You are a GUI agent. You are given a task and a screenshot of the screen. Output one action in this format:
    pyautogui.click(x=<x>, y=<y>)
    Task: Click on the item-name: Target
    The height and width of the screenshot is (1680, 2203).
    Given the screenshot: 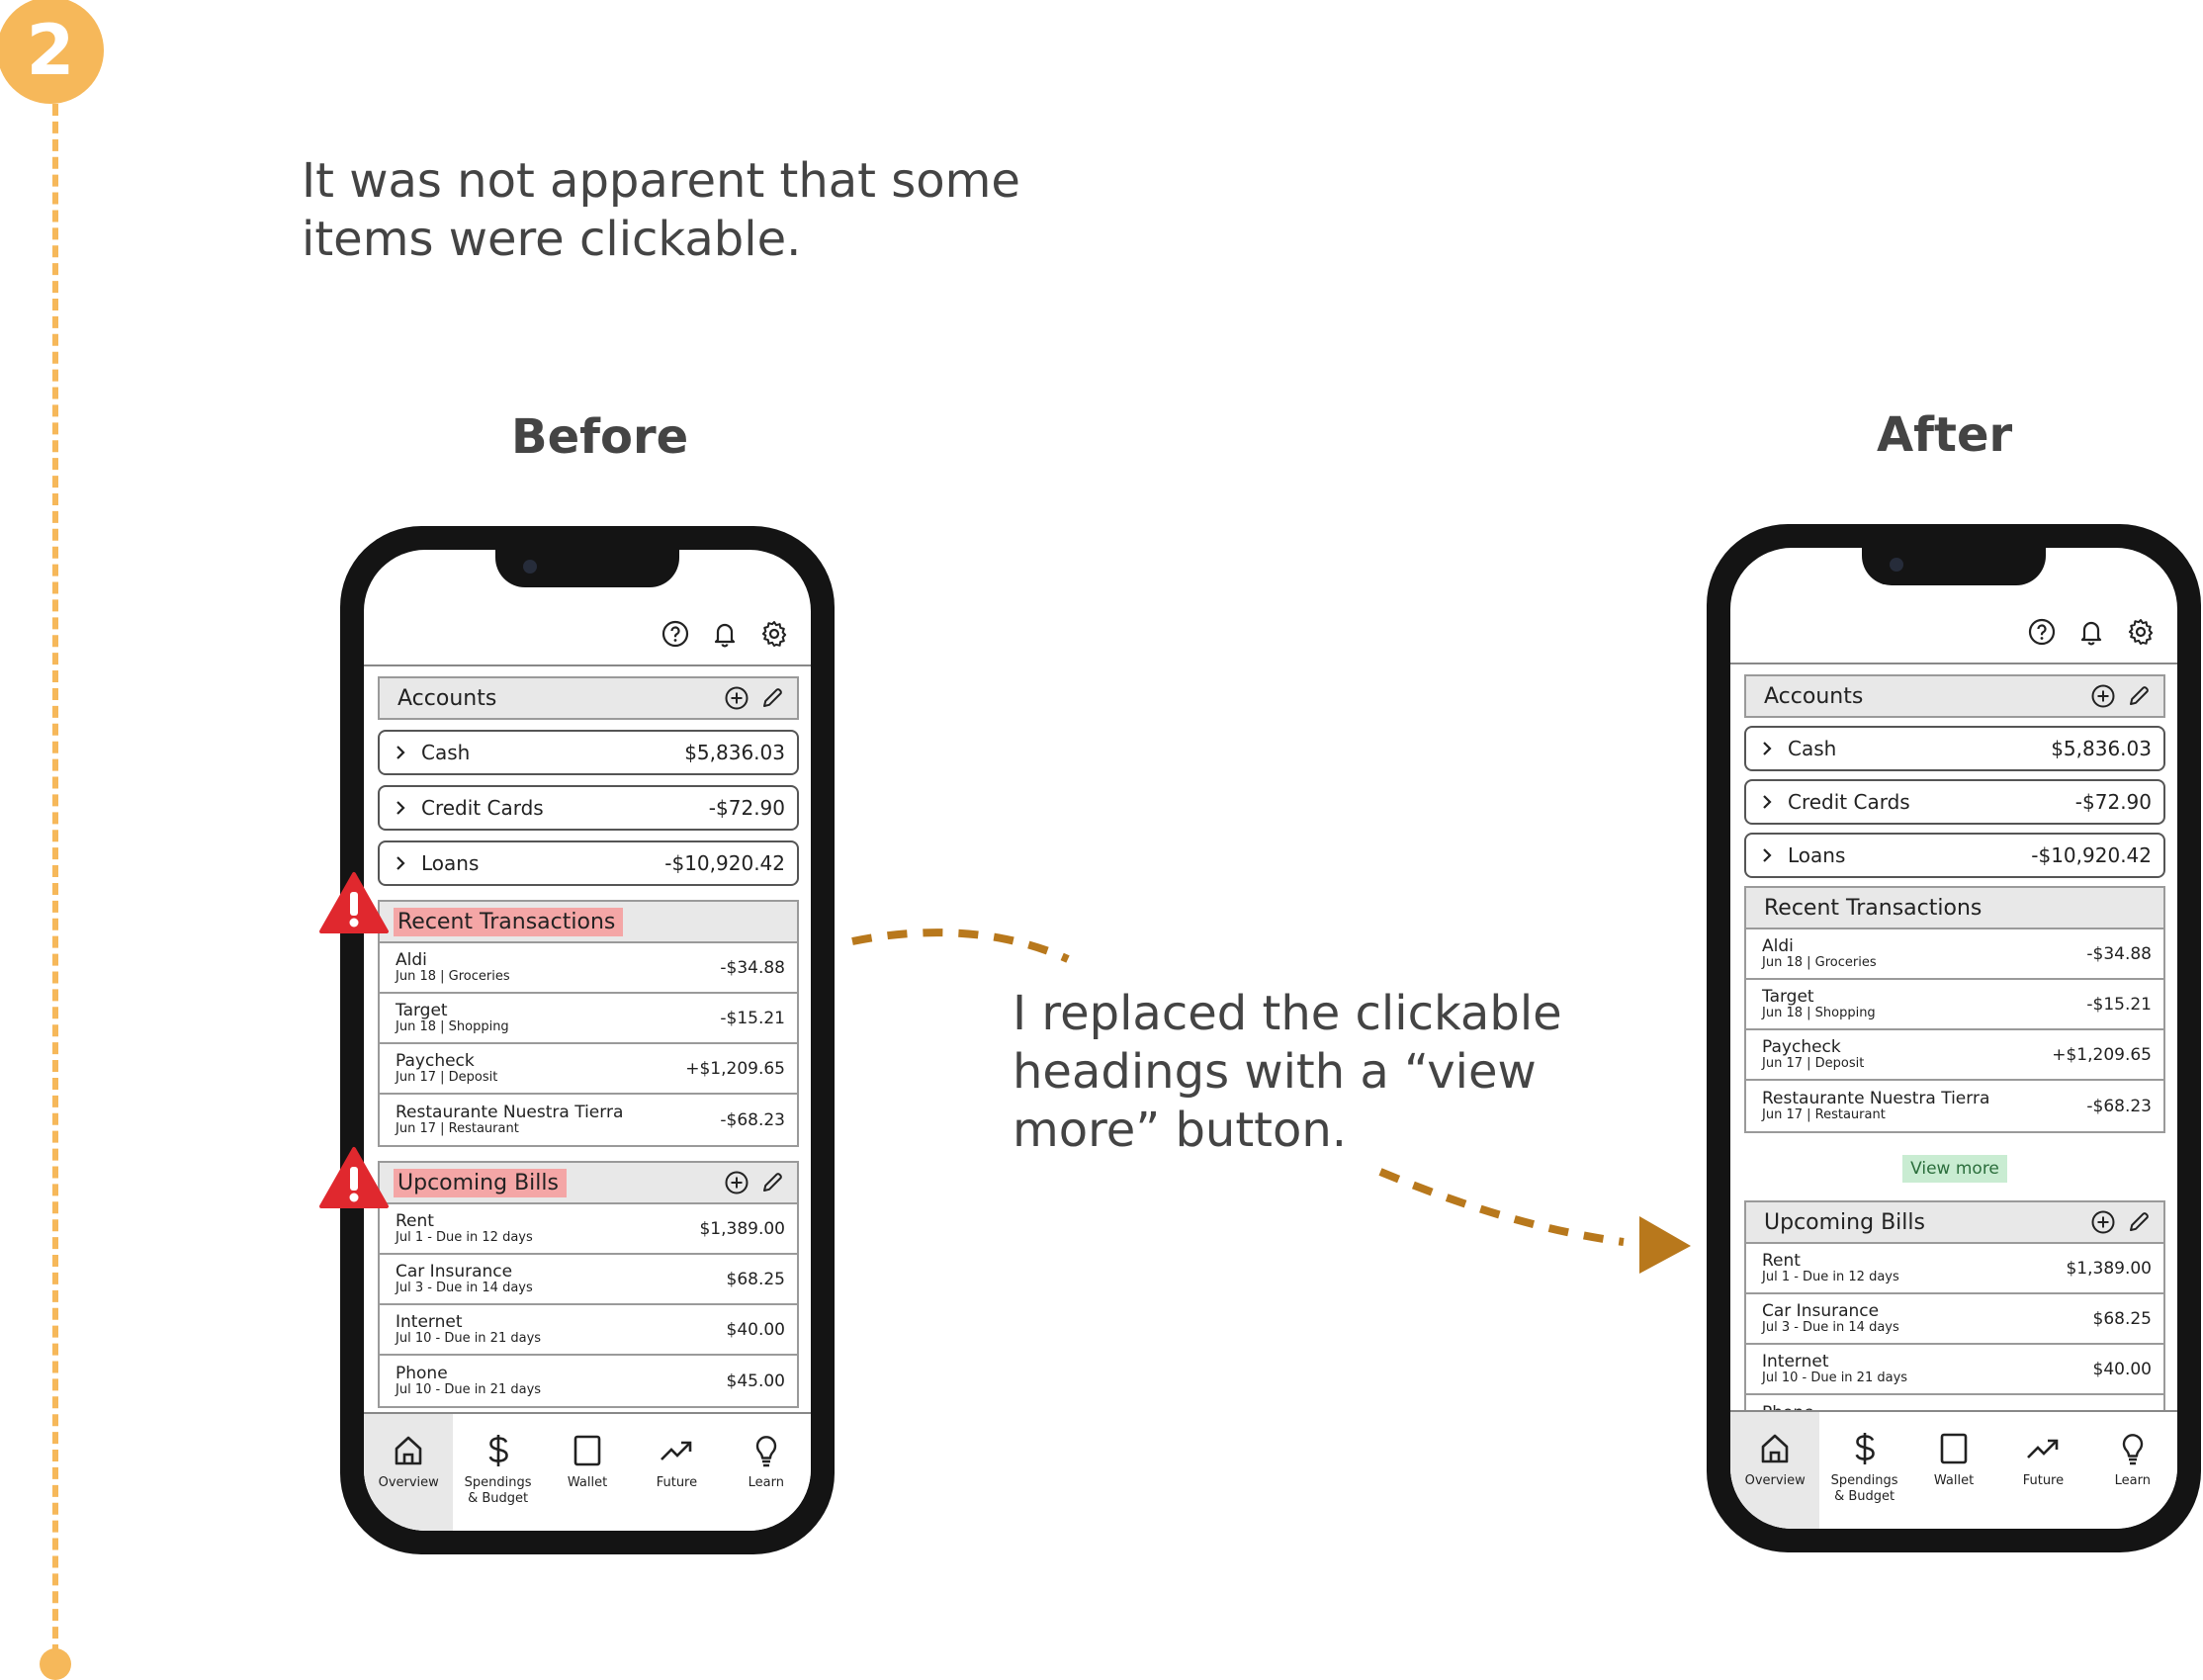 What is the action you would take?
    pyautogui.click(x=1788, y=996)
    